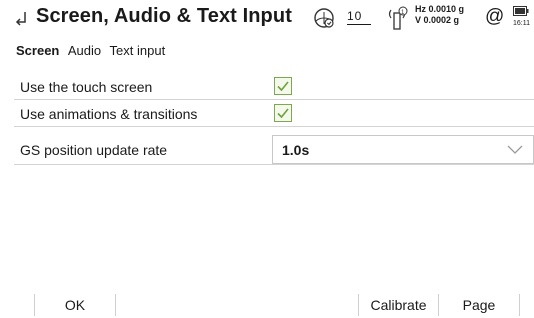 This screenshot has width=534, height=318. Describe the element at coordinates (296, 150) in the screenshot. I see `gs-update-rate-value: 1.0s` at that location.